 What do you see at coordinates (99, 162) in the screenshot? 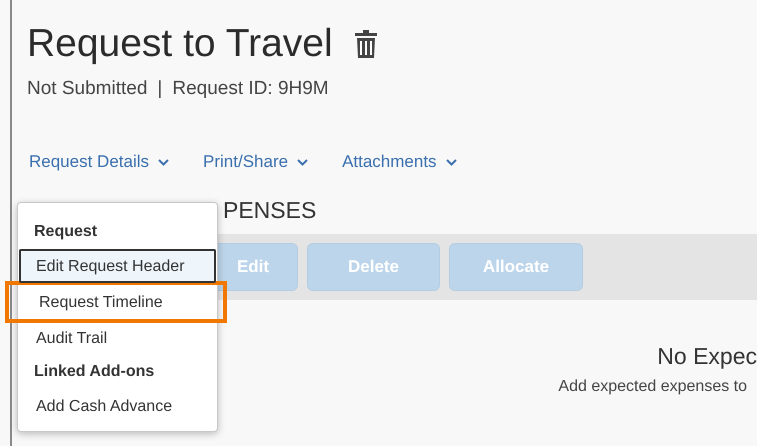
I see `menu-link: Request Details` at bounding box center [99, 162].